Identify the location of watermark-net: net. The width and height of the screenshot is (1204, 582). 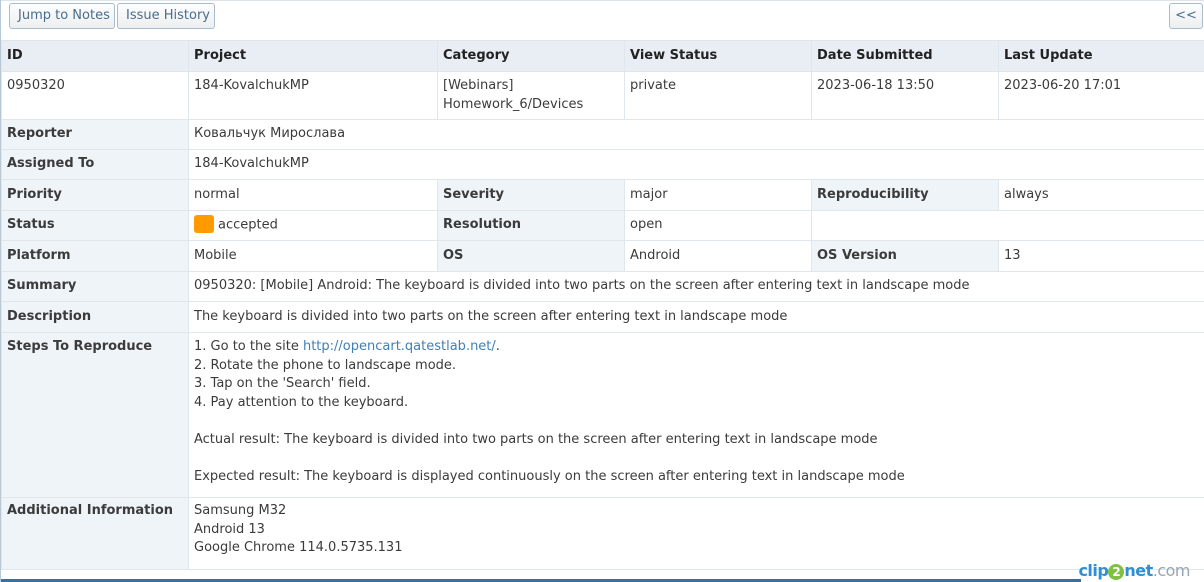
(1138, 570).